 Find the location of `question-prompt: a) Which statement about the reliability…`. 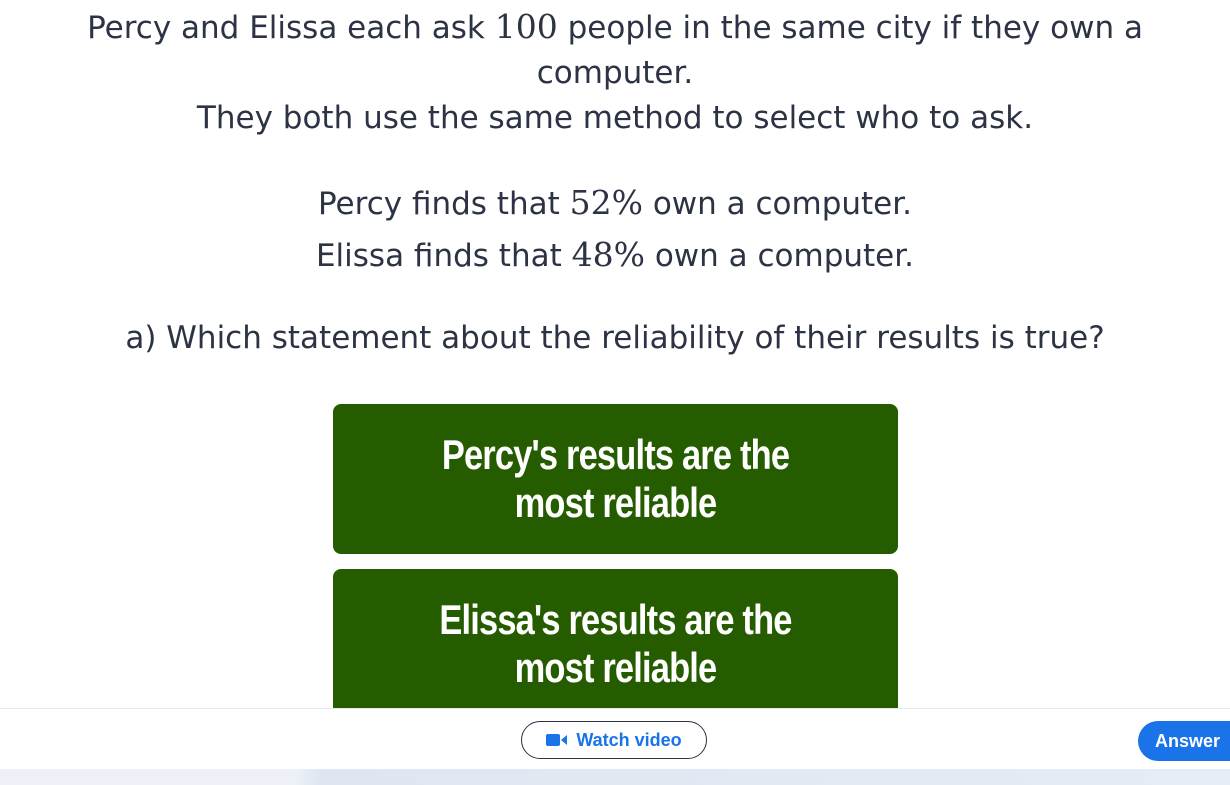

question-prompt: a) Which statement about the reliability… is located at coordinates (615, 338).